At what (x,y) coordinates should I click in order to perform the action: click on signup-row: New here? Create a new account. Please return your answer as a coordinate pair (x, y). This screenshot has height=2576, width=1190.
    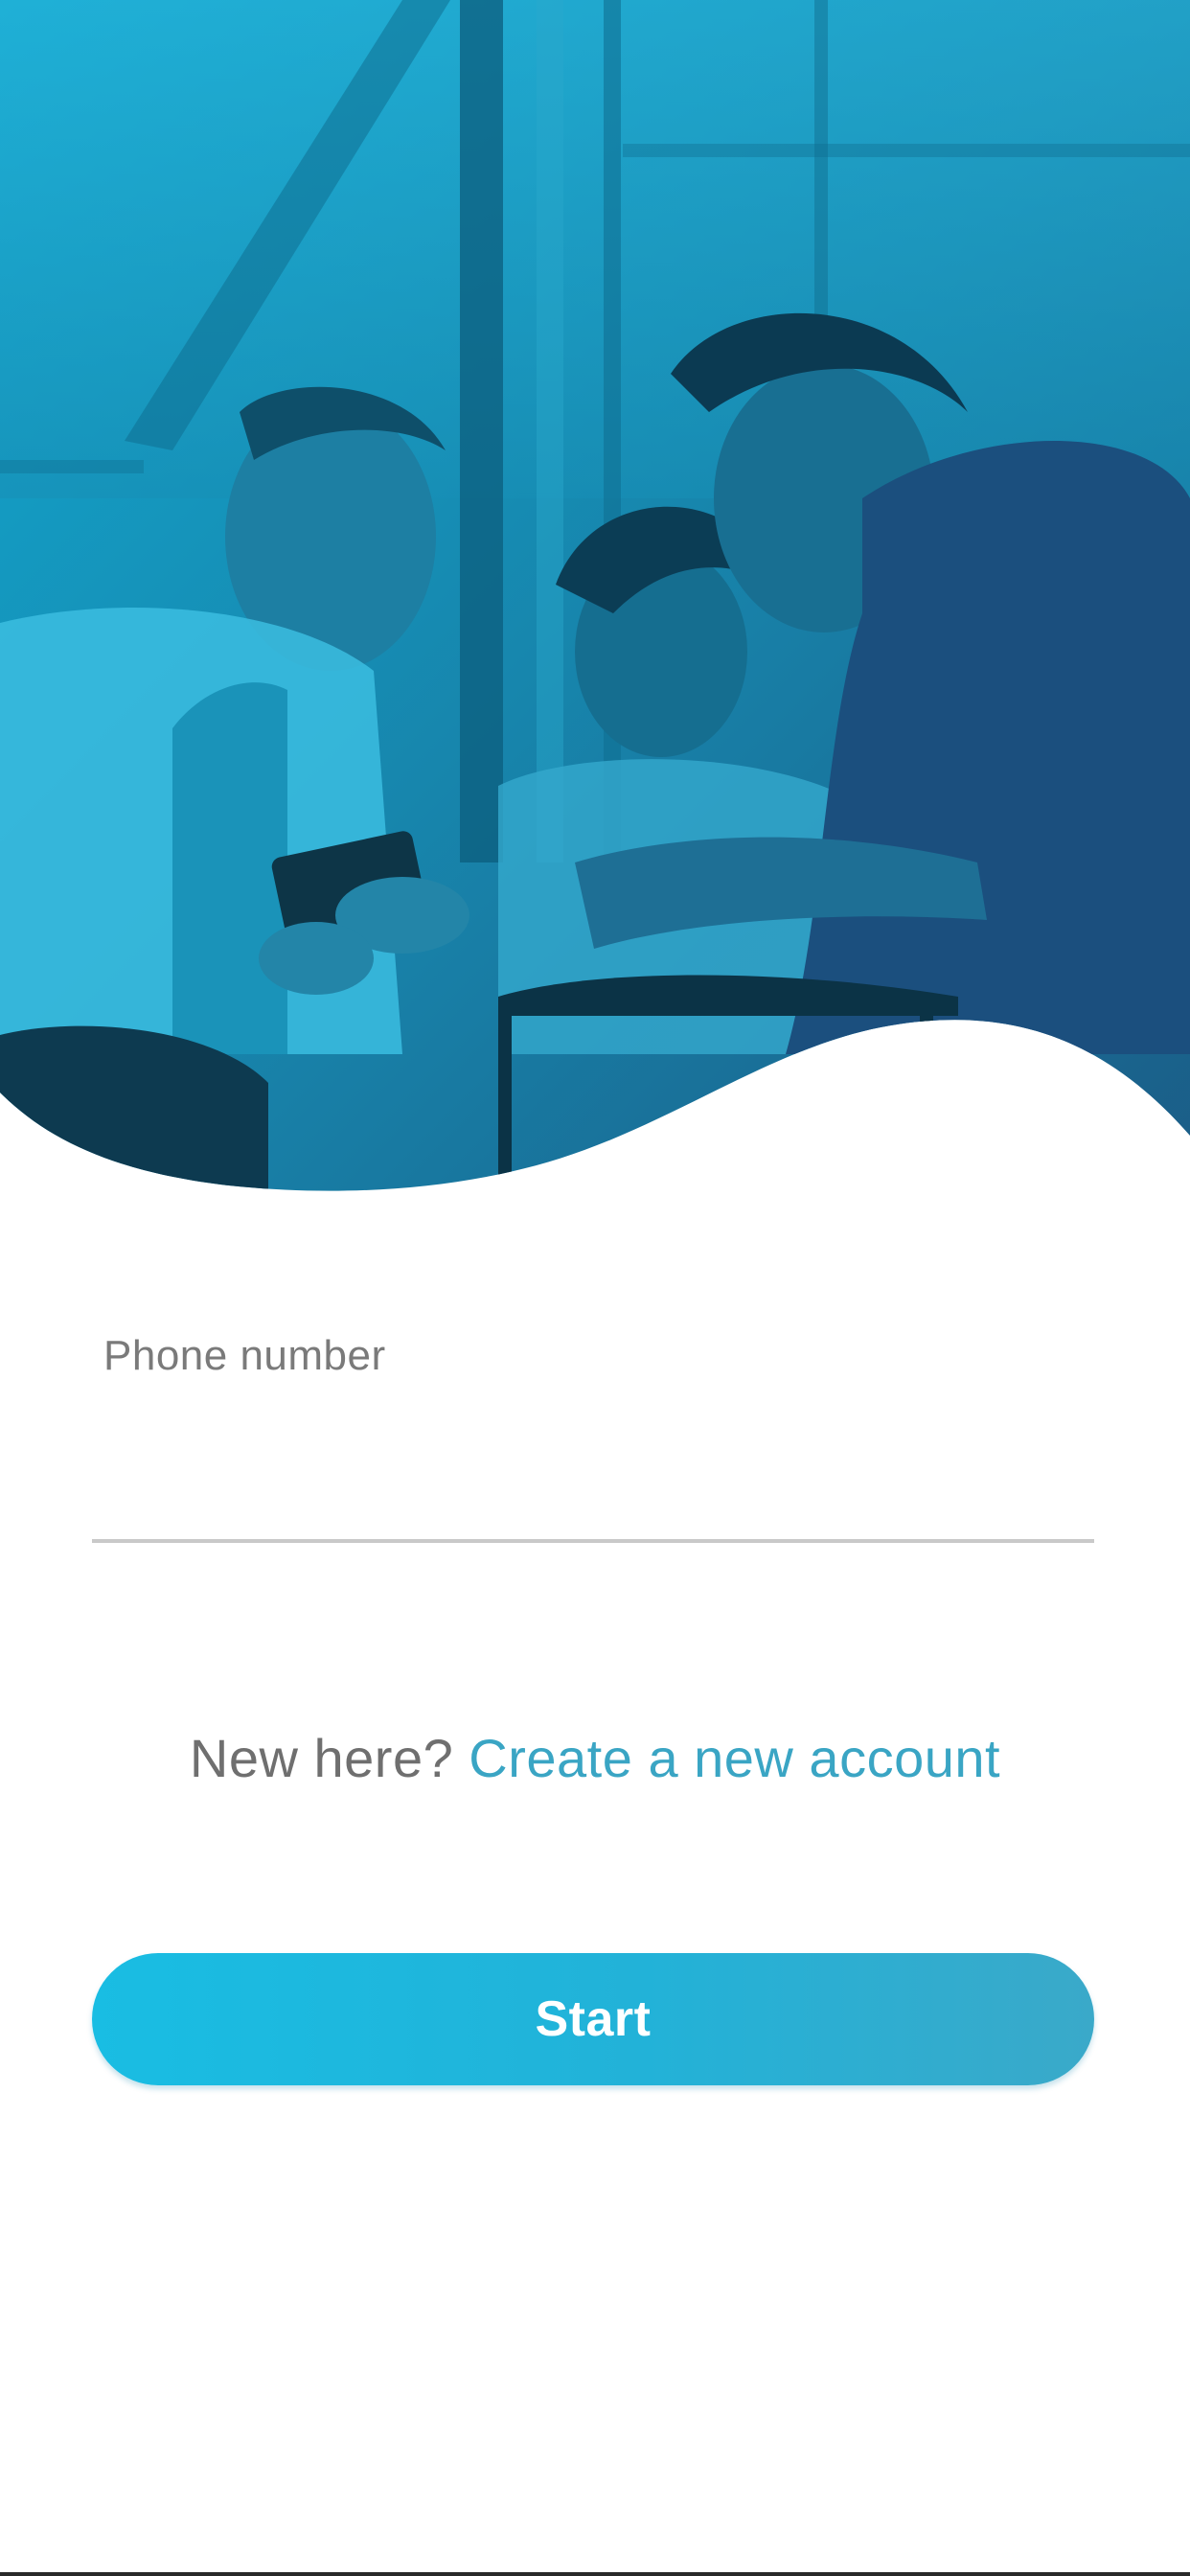
    Looking at the image, I should click on (595, 1759).